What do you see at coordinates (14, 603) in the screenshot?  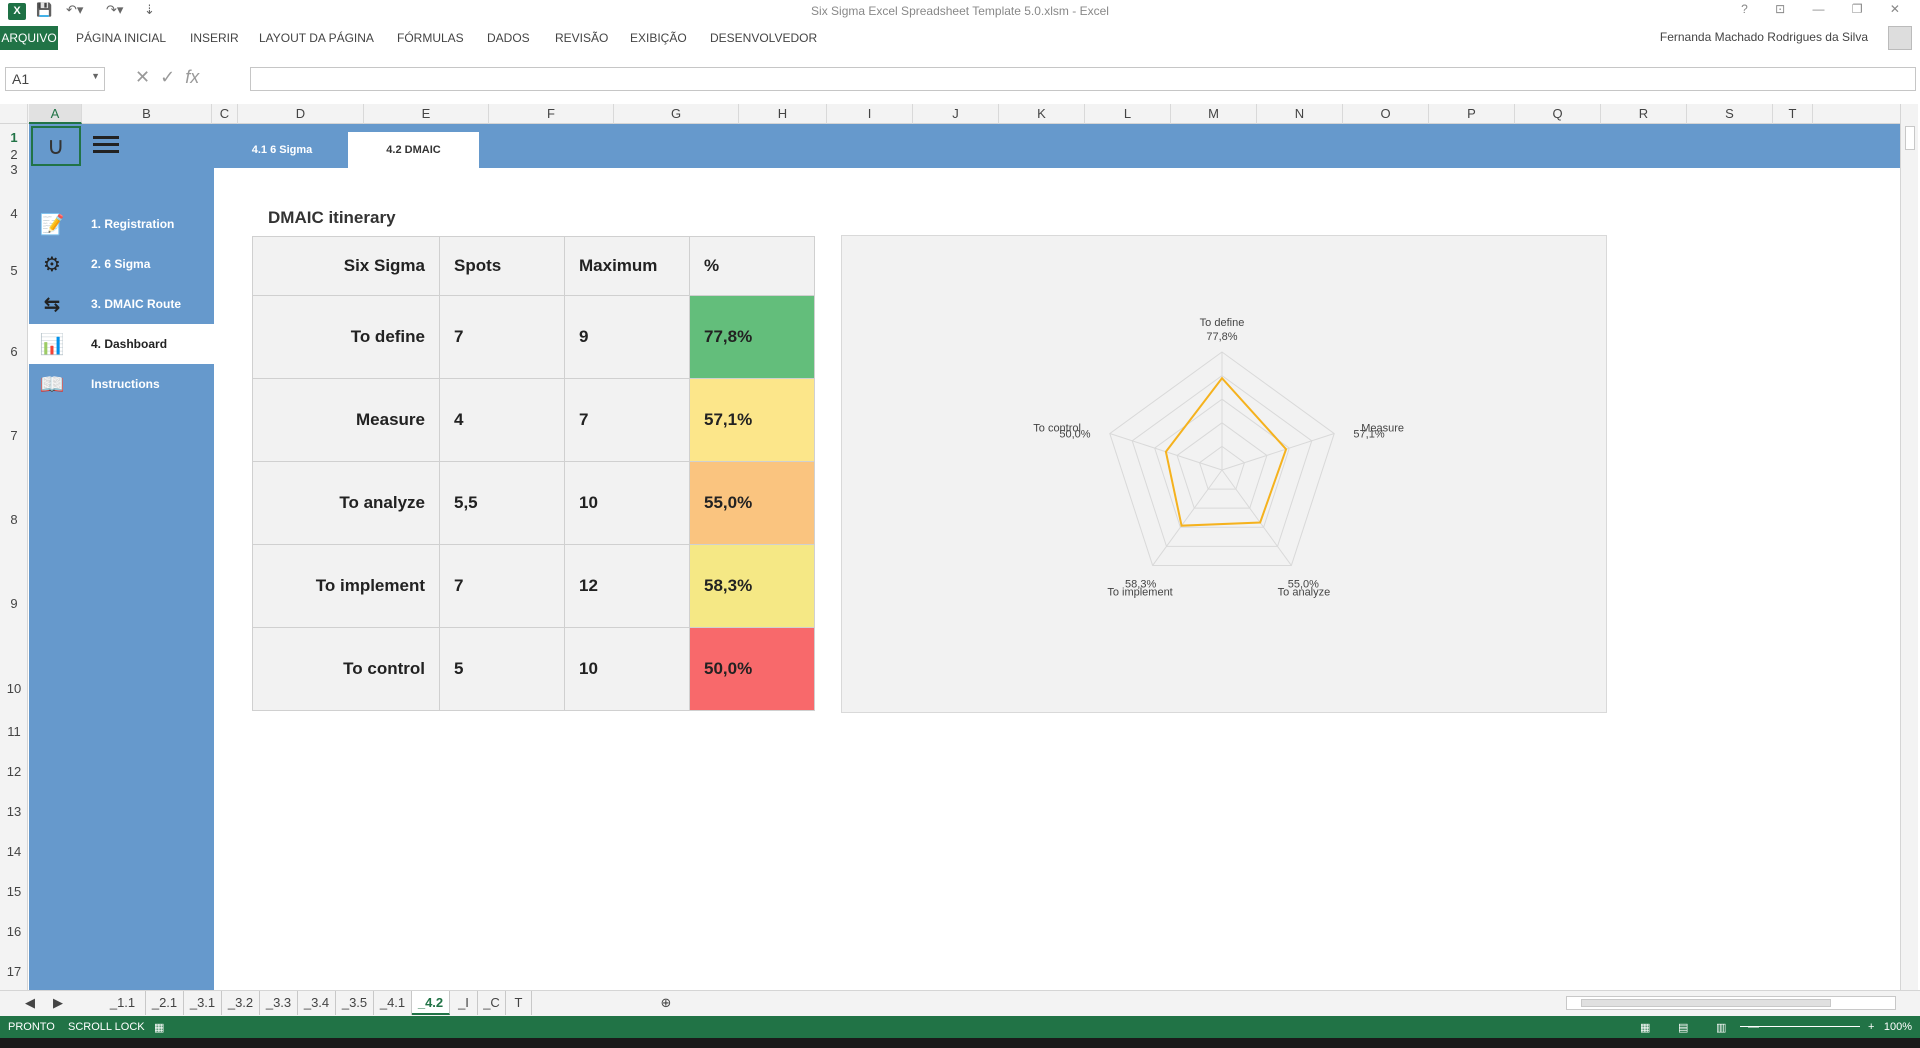 I see `row-header-9: 9` at bounding box center [14, 603].